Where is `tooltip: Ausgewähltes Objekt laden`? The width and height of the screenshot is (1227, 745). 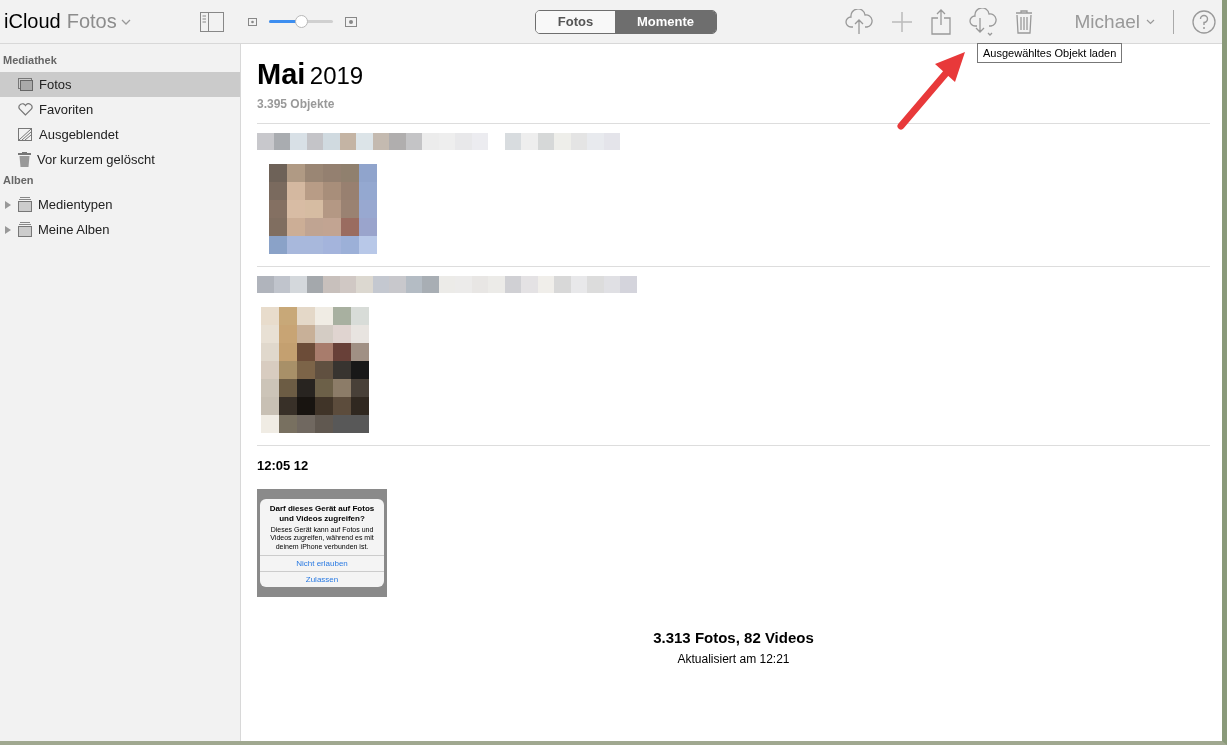 tooltip: Ausgewähltes Objekt laden is located at coordinates (1050, 53).